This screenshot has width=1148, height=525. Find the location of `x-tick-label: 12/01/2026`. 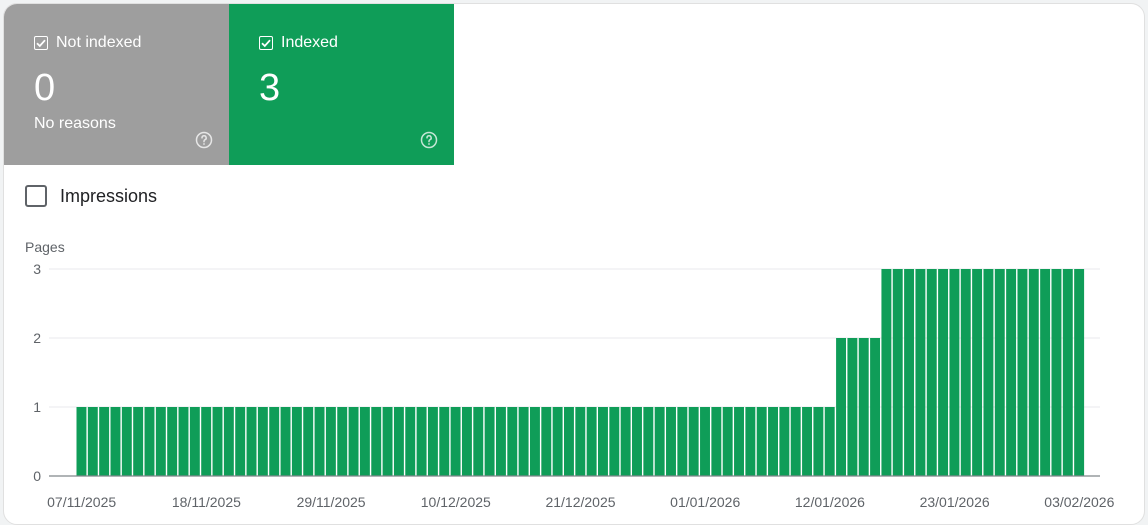

x-tick-label: 12/01/2026 is located at coordinates (830, 502).